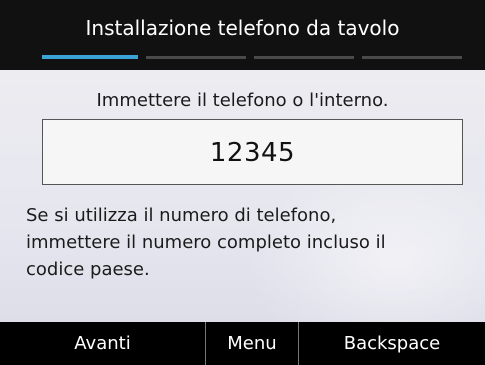 The width and height of the screenshot is (485, 365). Describe the element at coordinates (103, 343) in the screenshot. I see `next-softkey: Avanti` at that location.